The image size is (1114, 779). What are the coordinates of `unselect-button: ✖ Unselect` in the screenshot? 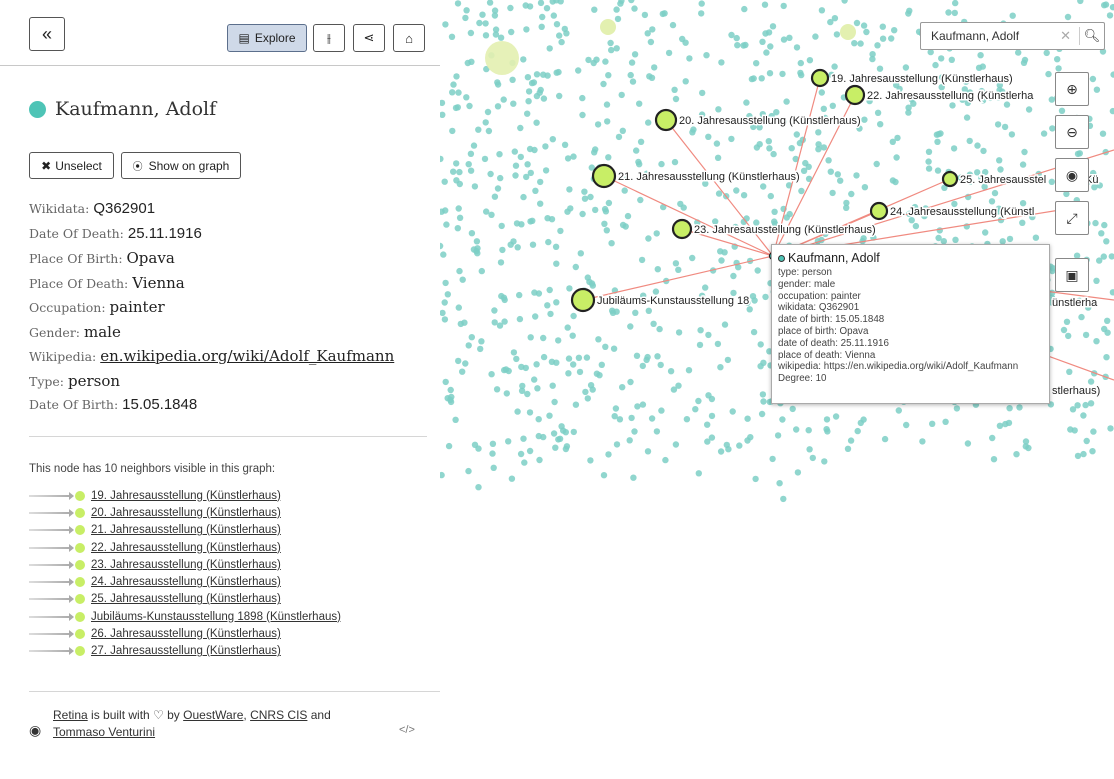 It's located at (71, 165).